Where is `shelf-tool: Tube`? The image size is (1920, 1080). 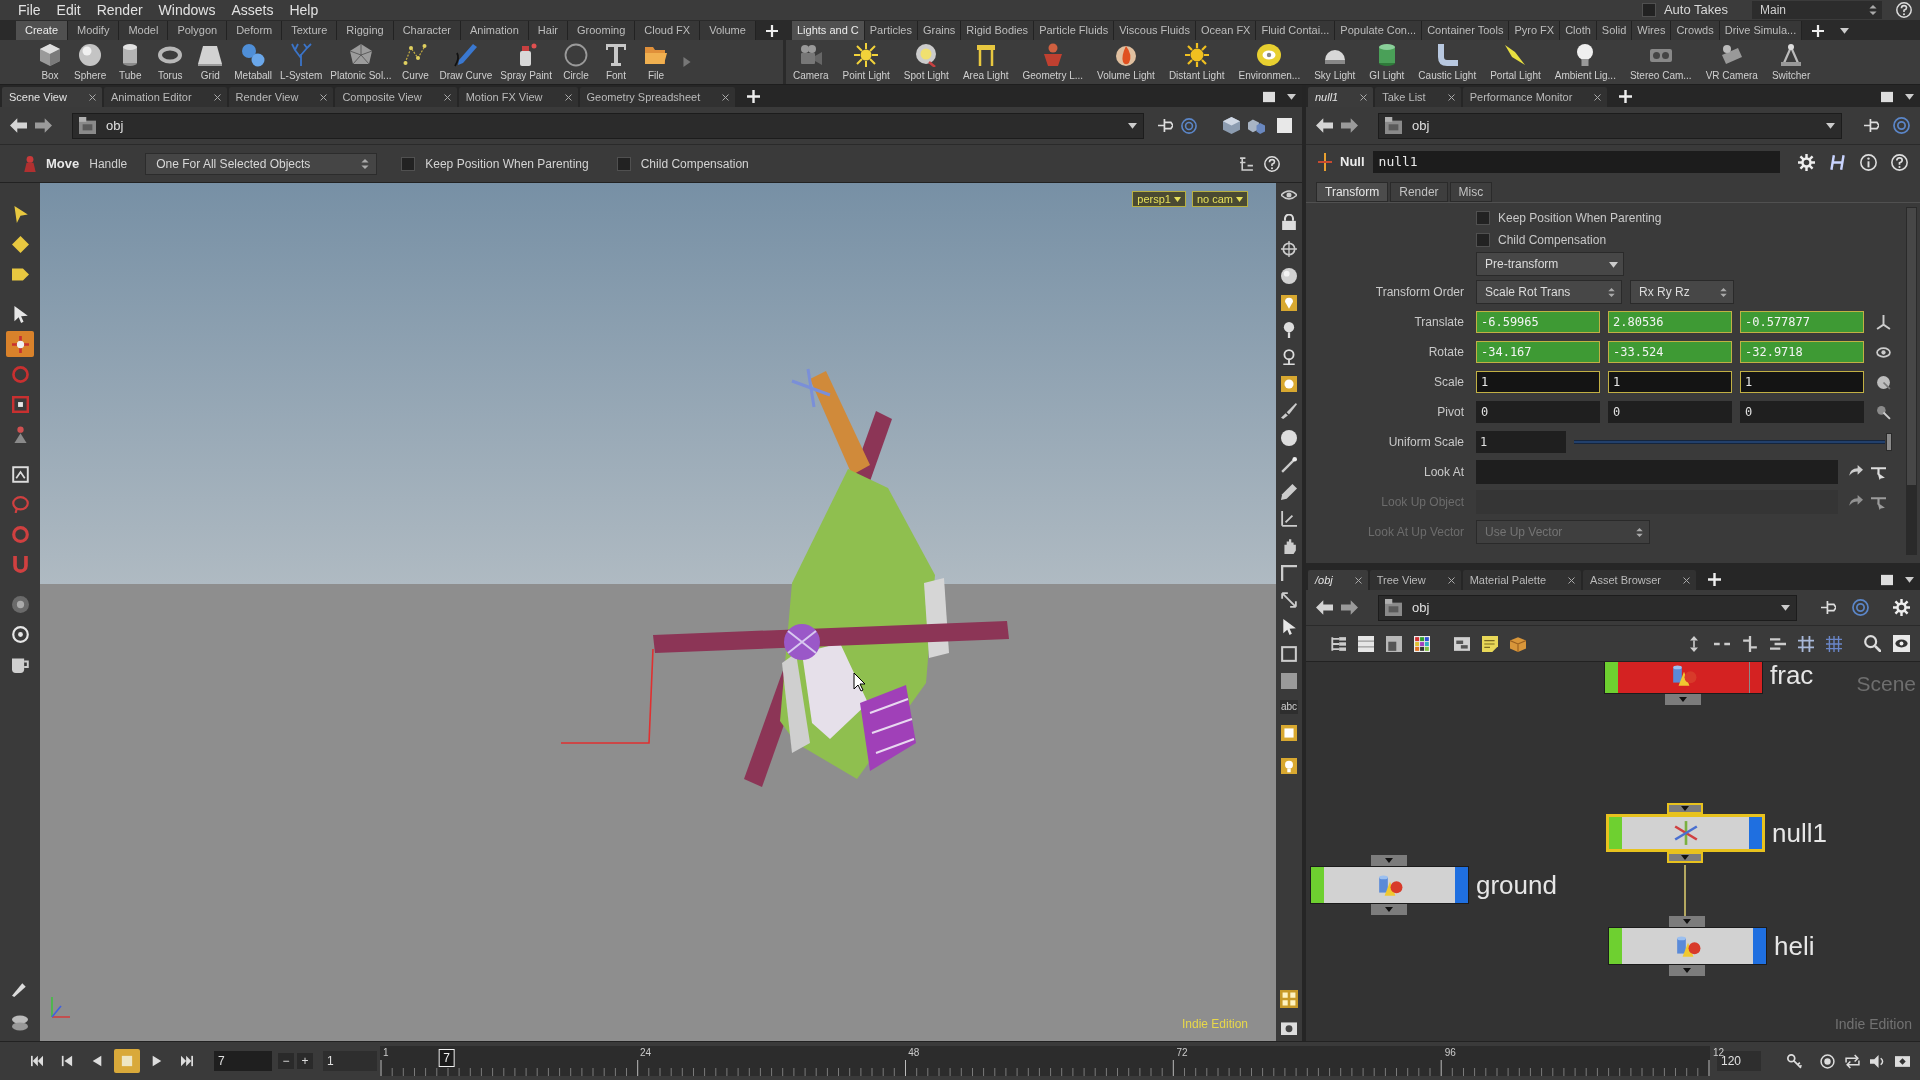 shelf-tool: Tube is located at coordinates (130, 62).